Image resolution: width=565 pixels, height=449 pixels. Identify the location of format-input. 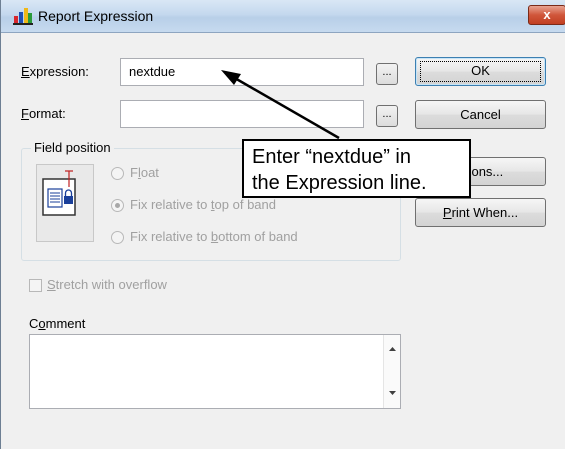
(242, 114).